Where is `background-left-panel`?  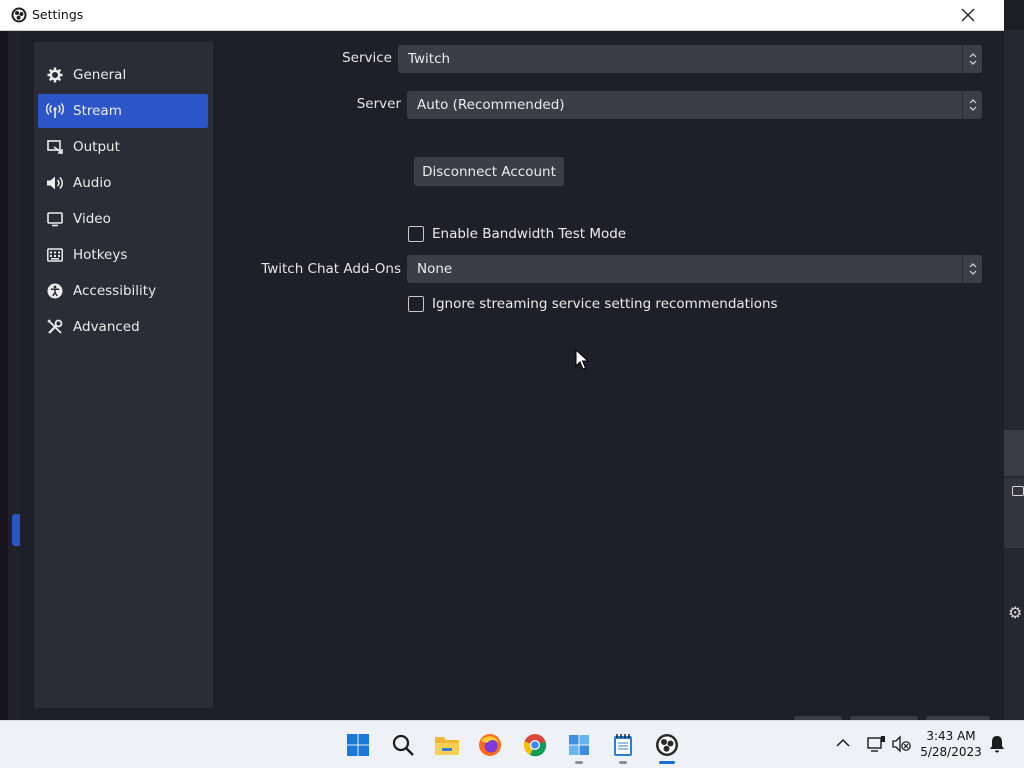 background-left-panel is located at coordinates (14, 375).